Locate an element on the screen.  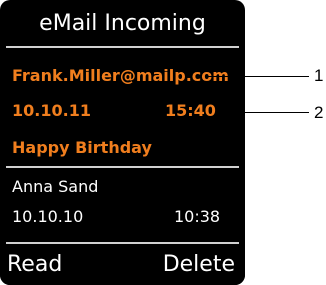
message-time: 10:38 is located at coordinates (197, 216).